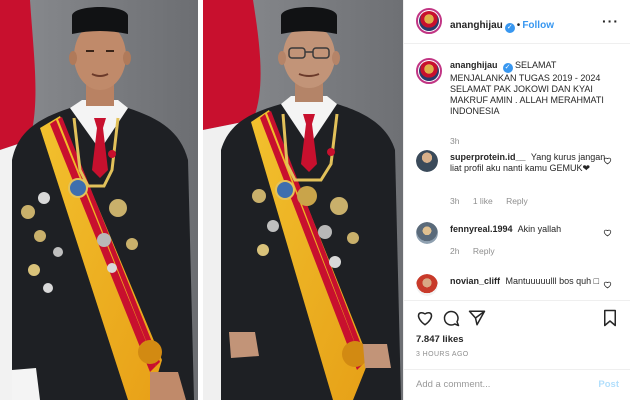 Image resolution: width=630 pixels, height=400 pixels. What do you see at coordinates (451, 318) in the screenshot?
I see `comment-icon` at bounding box center [451, 318].